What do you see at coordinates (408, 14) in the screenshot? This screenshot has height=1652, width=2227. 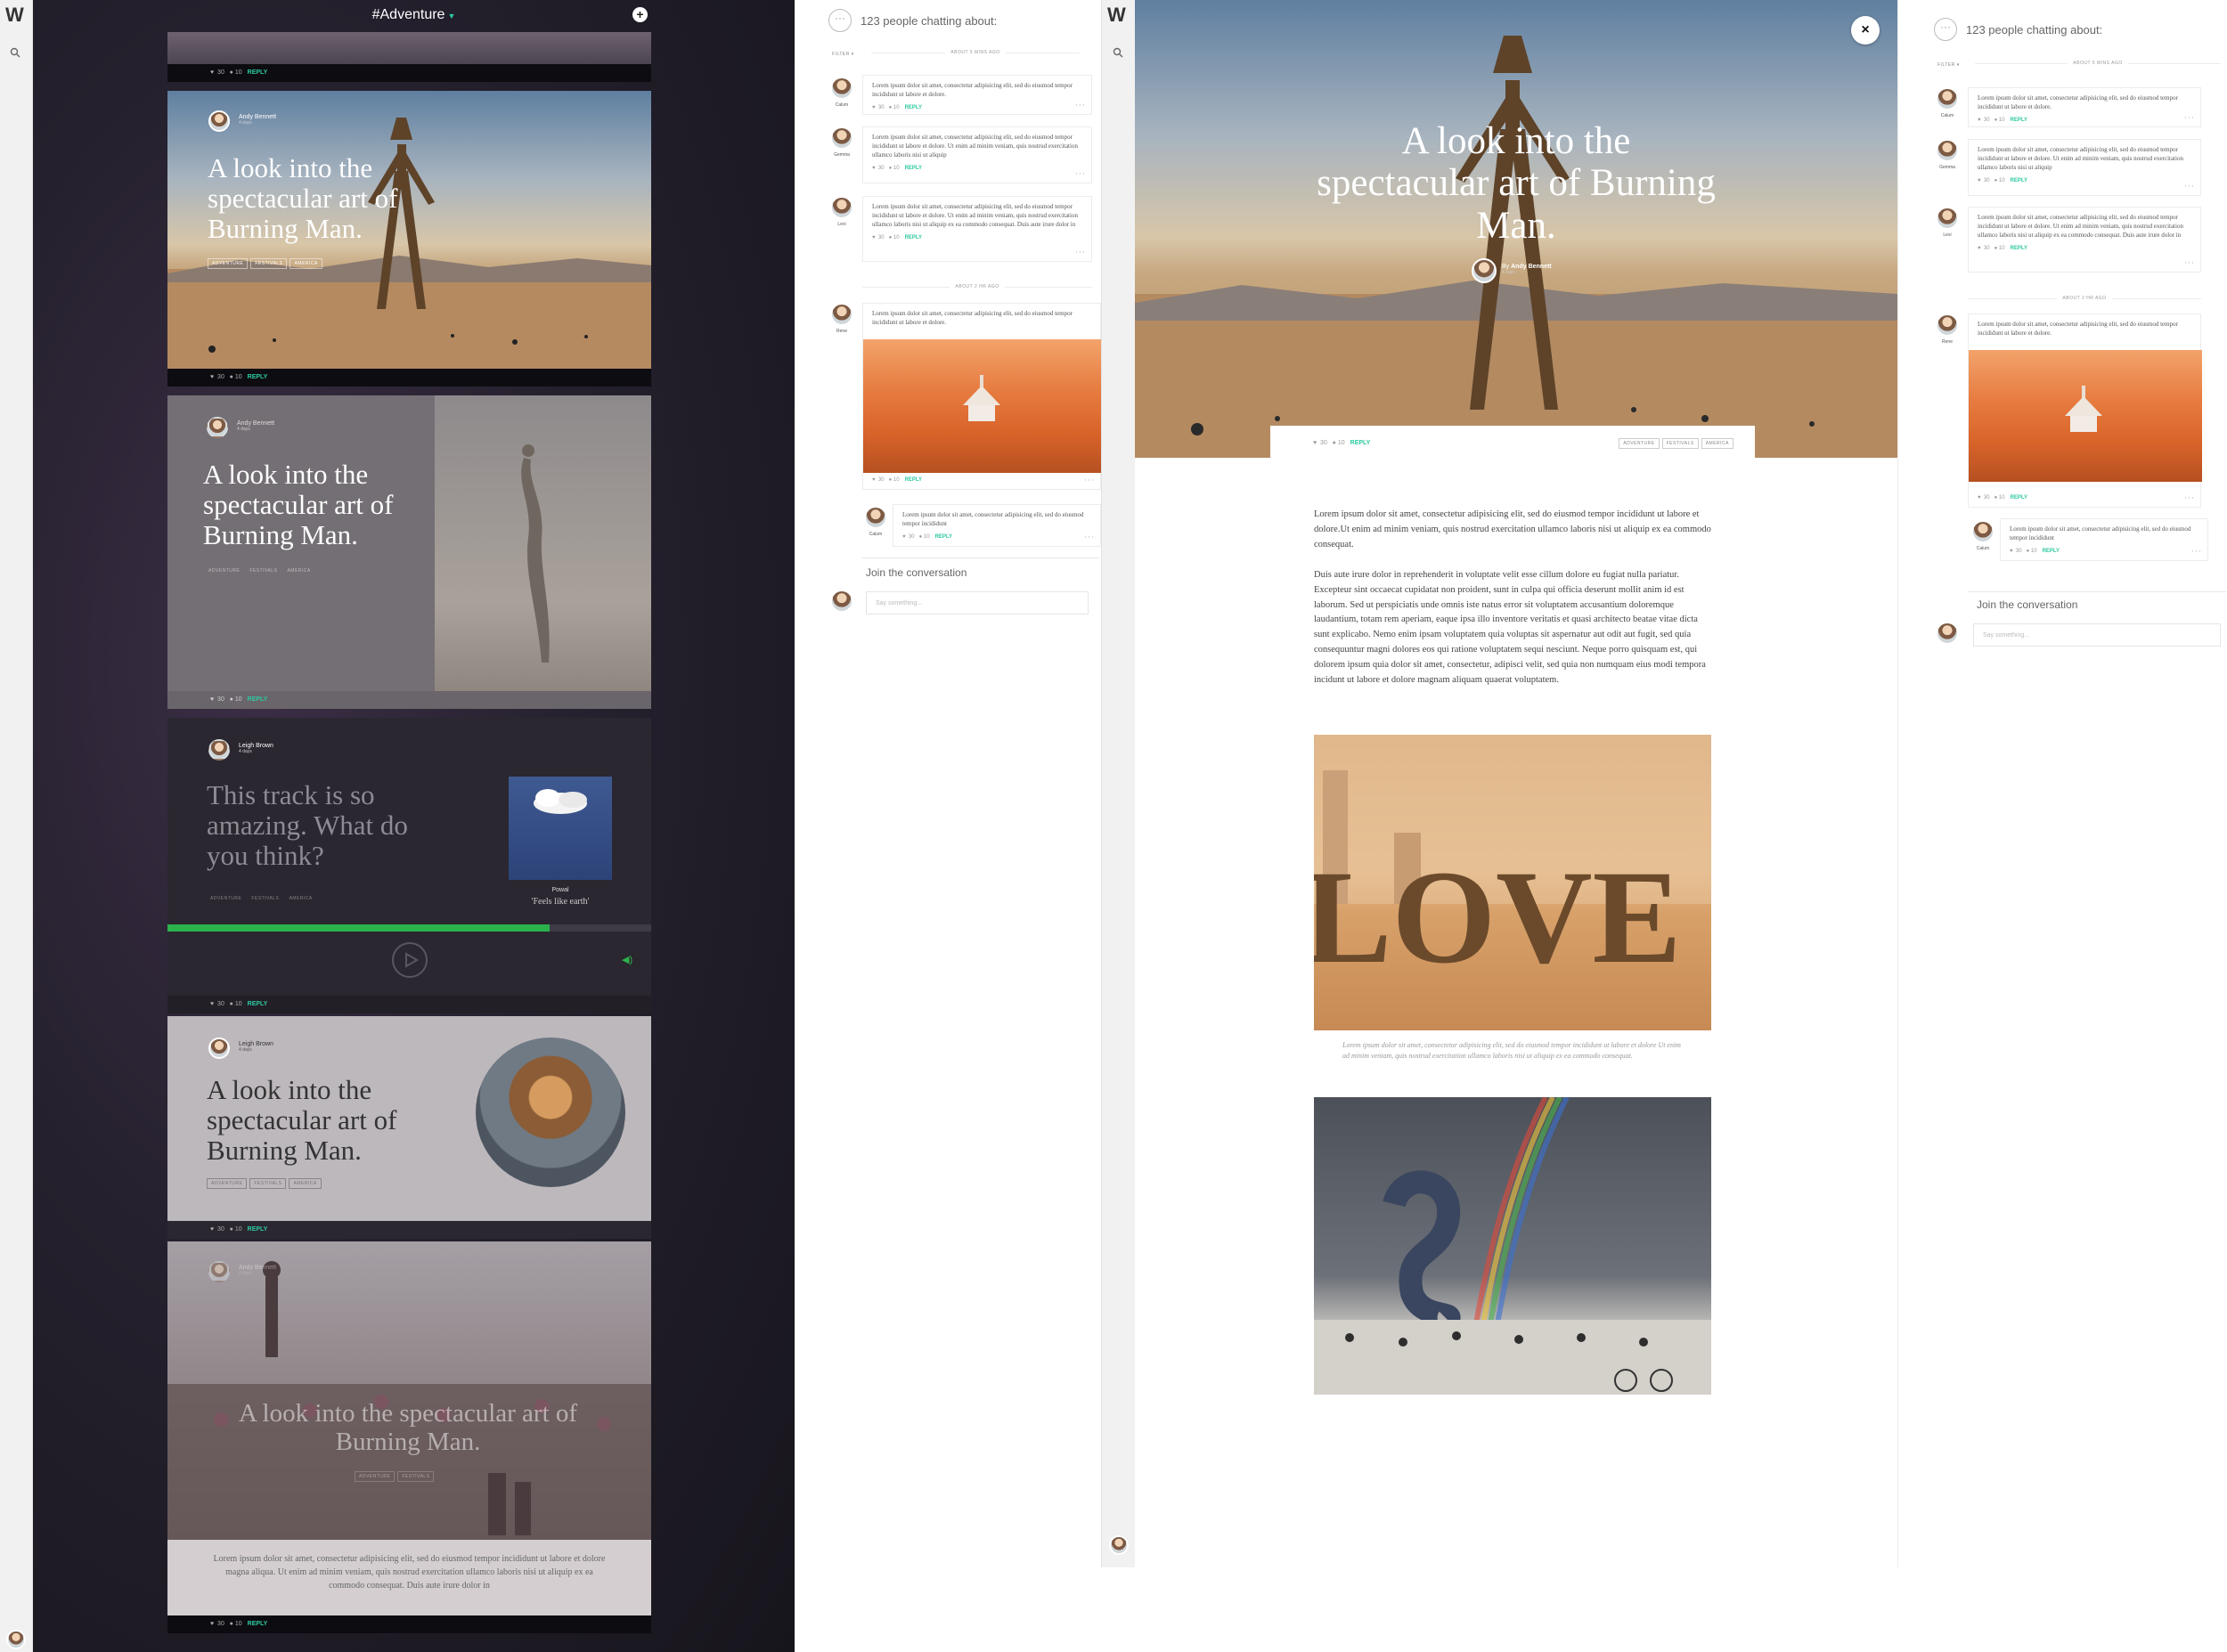 I see `channel-title: #Adventure` at bounding box center [408, 14].